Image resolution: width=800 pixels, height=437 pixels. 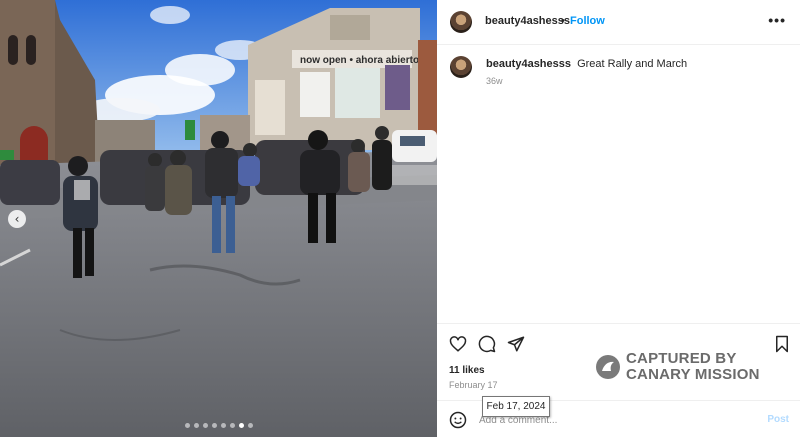 What do you see at coordinates (494, 81) in the screenshot?
I see `caption-timestamp: 36w` at bounding box center [494, 81].